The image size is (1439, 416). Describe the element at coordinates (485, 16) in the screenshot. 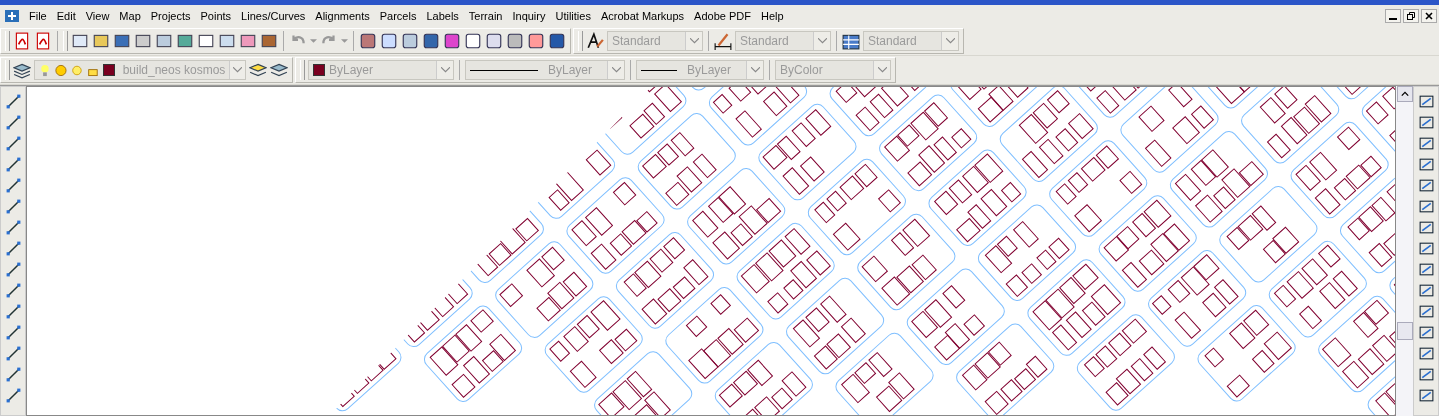

I see `menu-item: Terrain` at that location.